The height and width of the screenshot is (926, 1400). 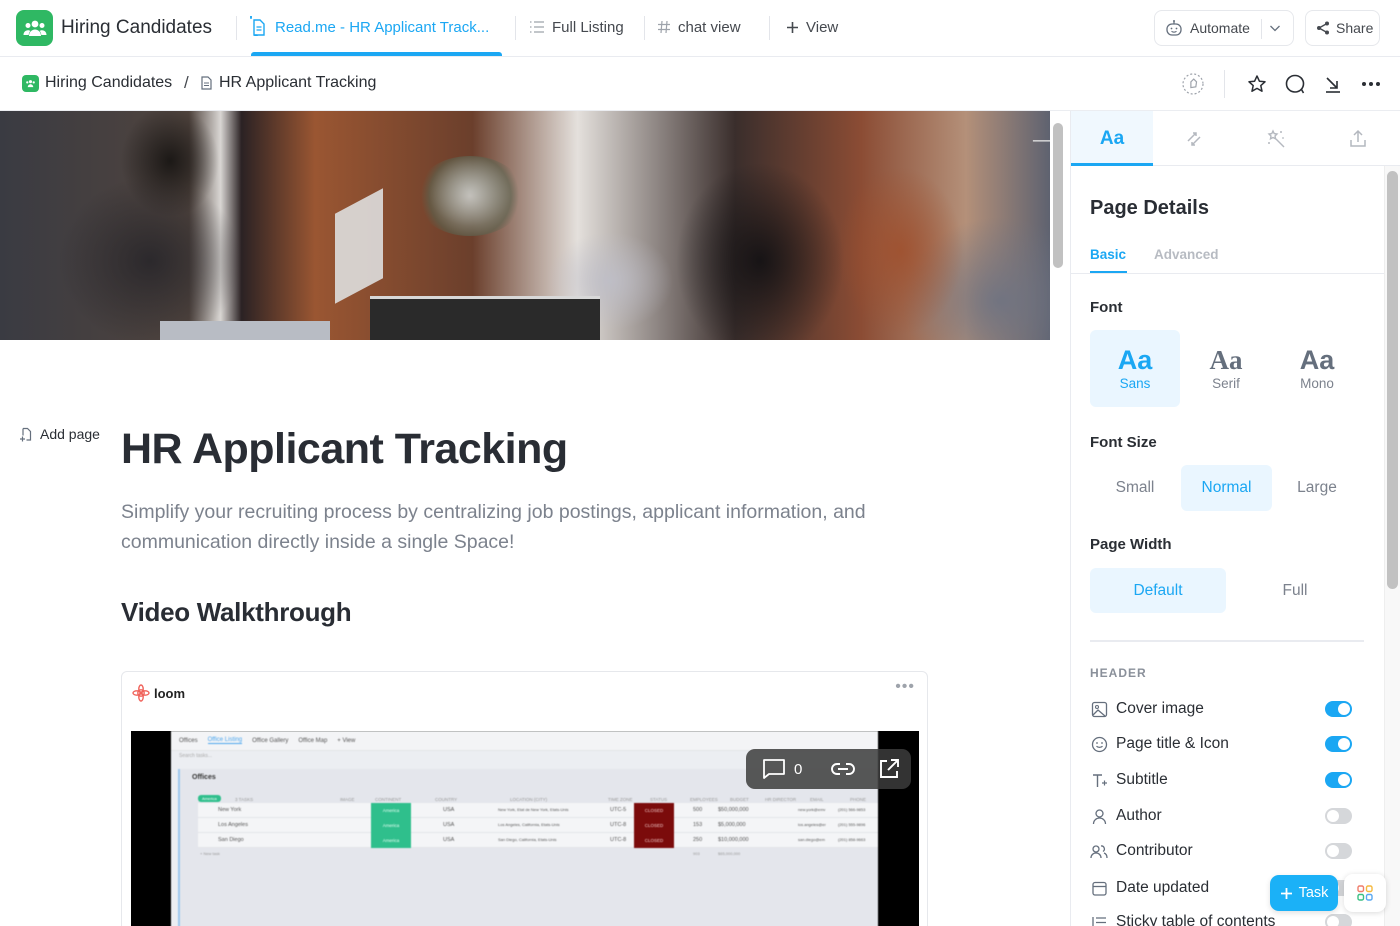 I want to click on automate-button: Automate, so click(x=1224, y=28).